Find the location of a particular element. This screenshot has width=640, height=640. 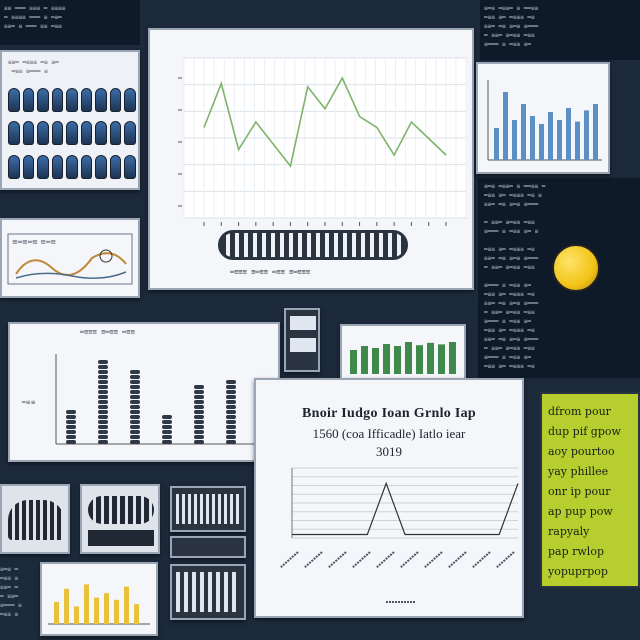

left-bar-chart-card: ═≡≡≡ ≡═≡≡ ═≡≡ ═≡≡ is located at coordinates (144, 392).